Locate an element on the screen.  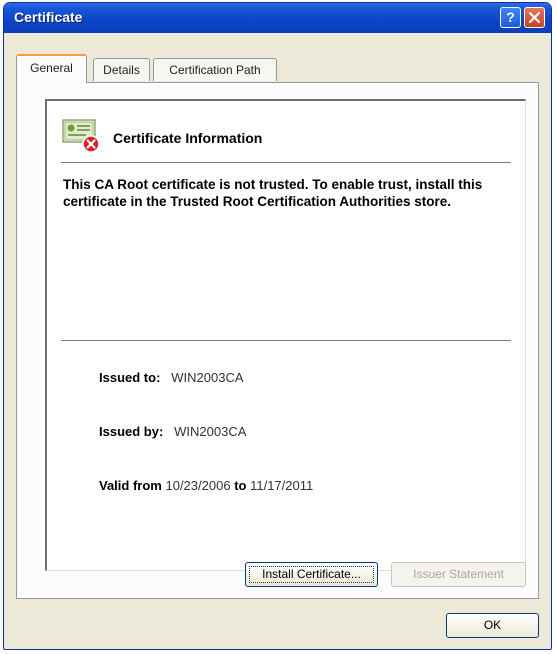
issuer-statement-label: Issuer Statement is located at coordinates (458, 574).